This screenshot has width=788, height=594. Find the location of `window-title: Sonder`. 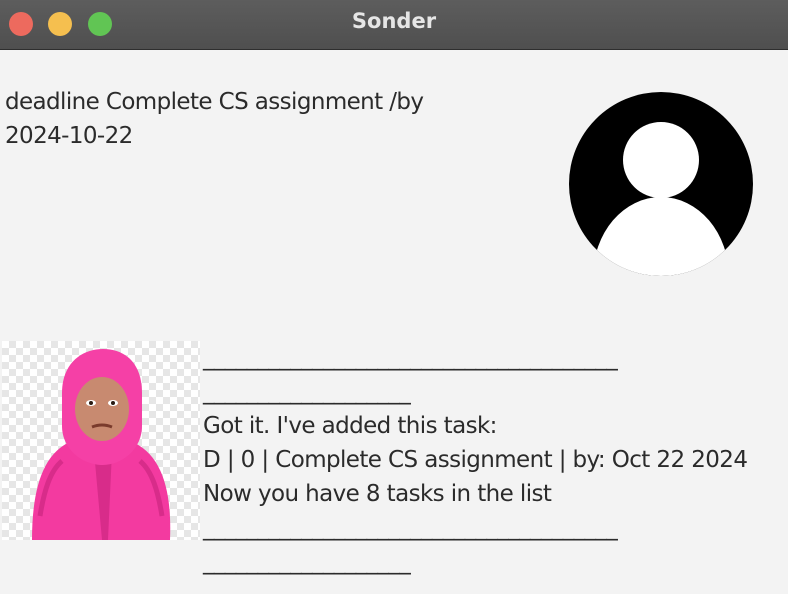

window-title: Sonder is located at coordinates (394, 21).